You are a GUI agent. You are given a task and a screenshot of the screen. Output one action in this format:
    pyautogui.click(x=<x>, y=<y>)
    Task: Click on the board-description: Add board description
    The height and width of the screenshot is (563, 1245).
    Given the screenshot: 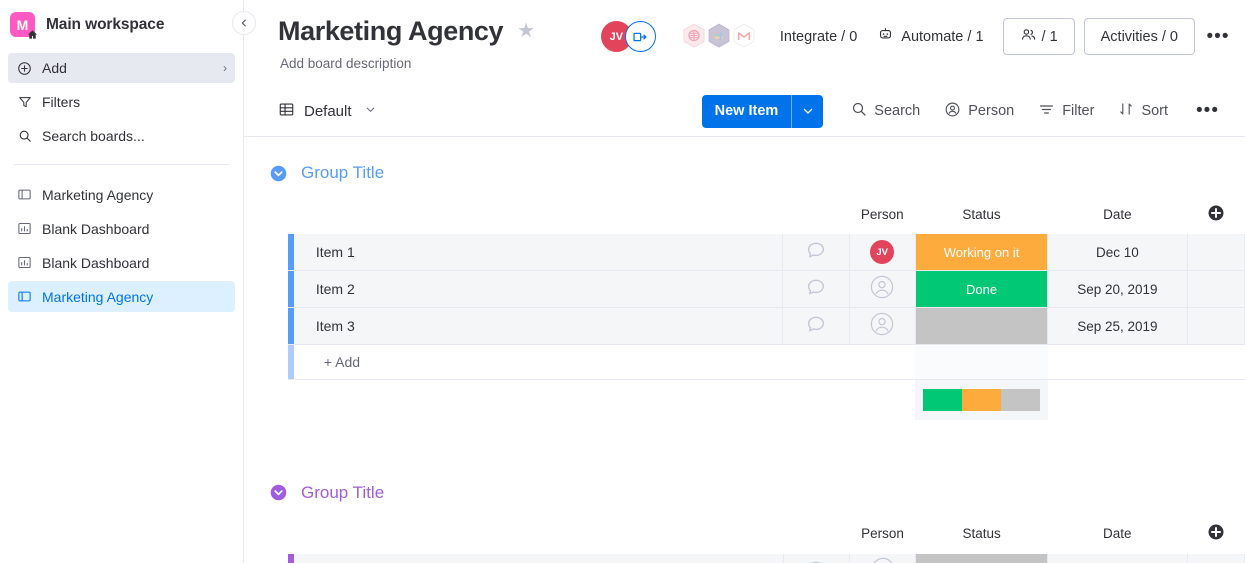 What is the action you would take?
    pyautogui.click(x=753, y=63)
    